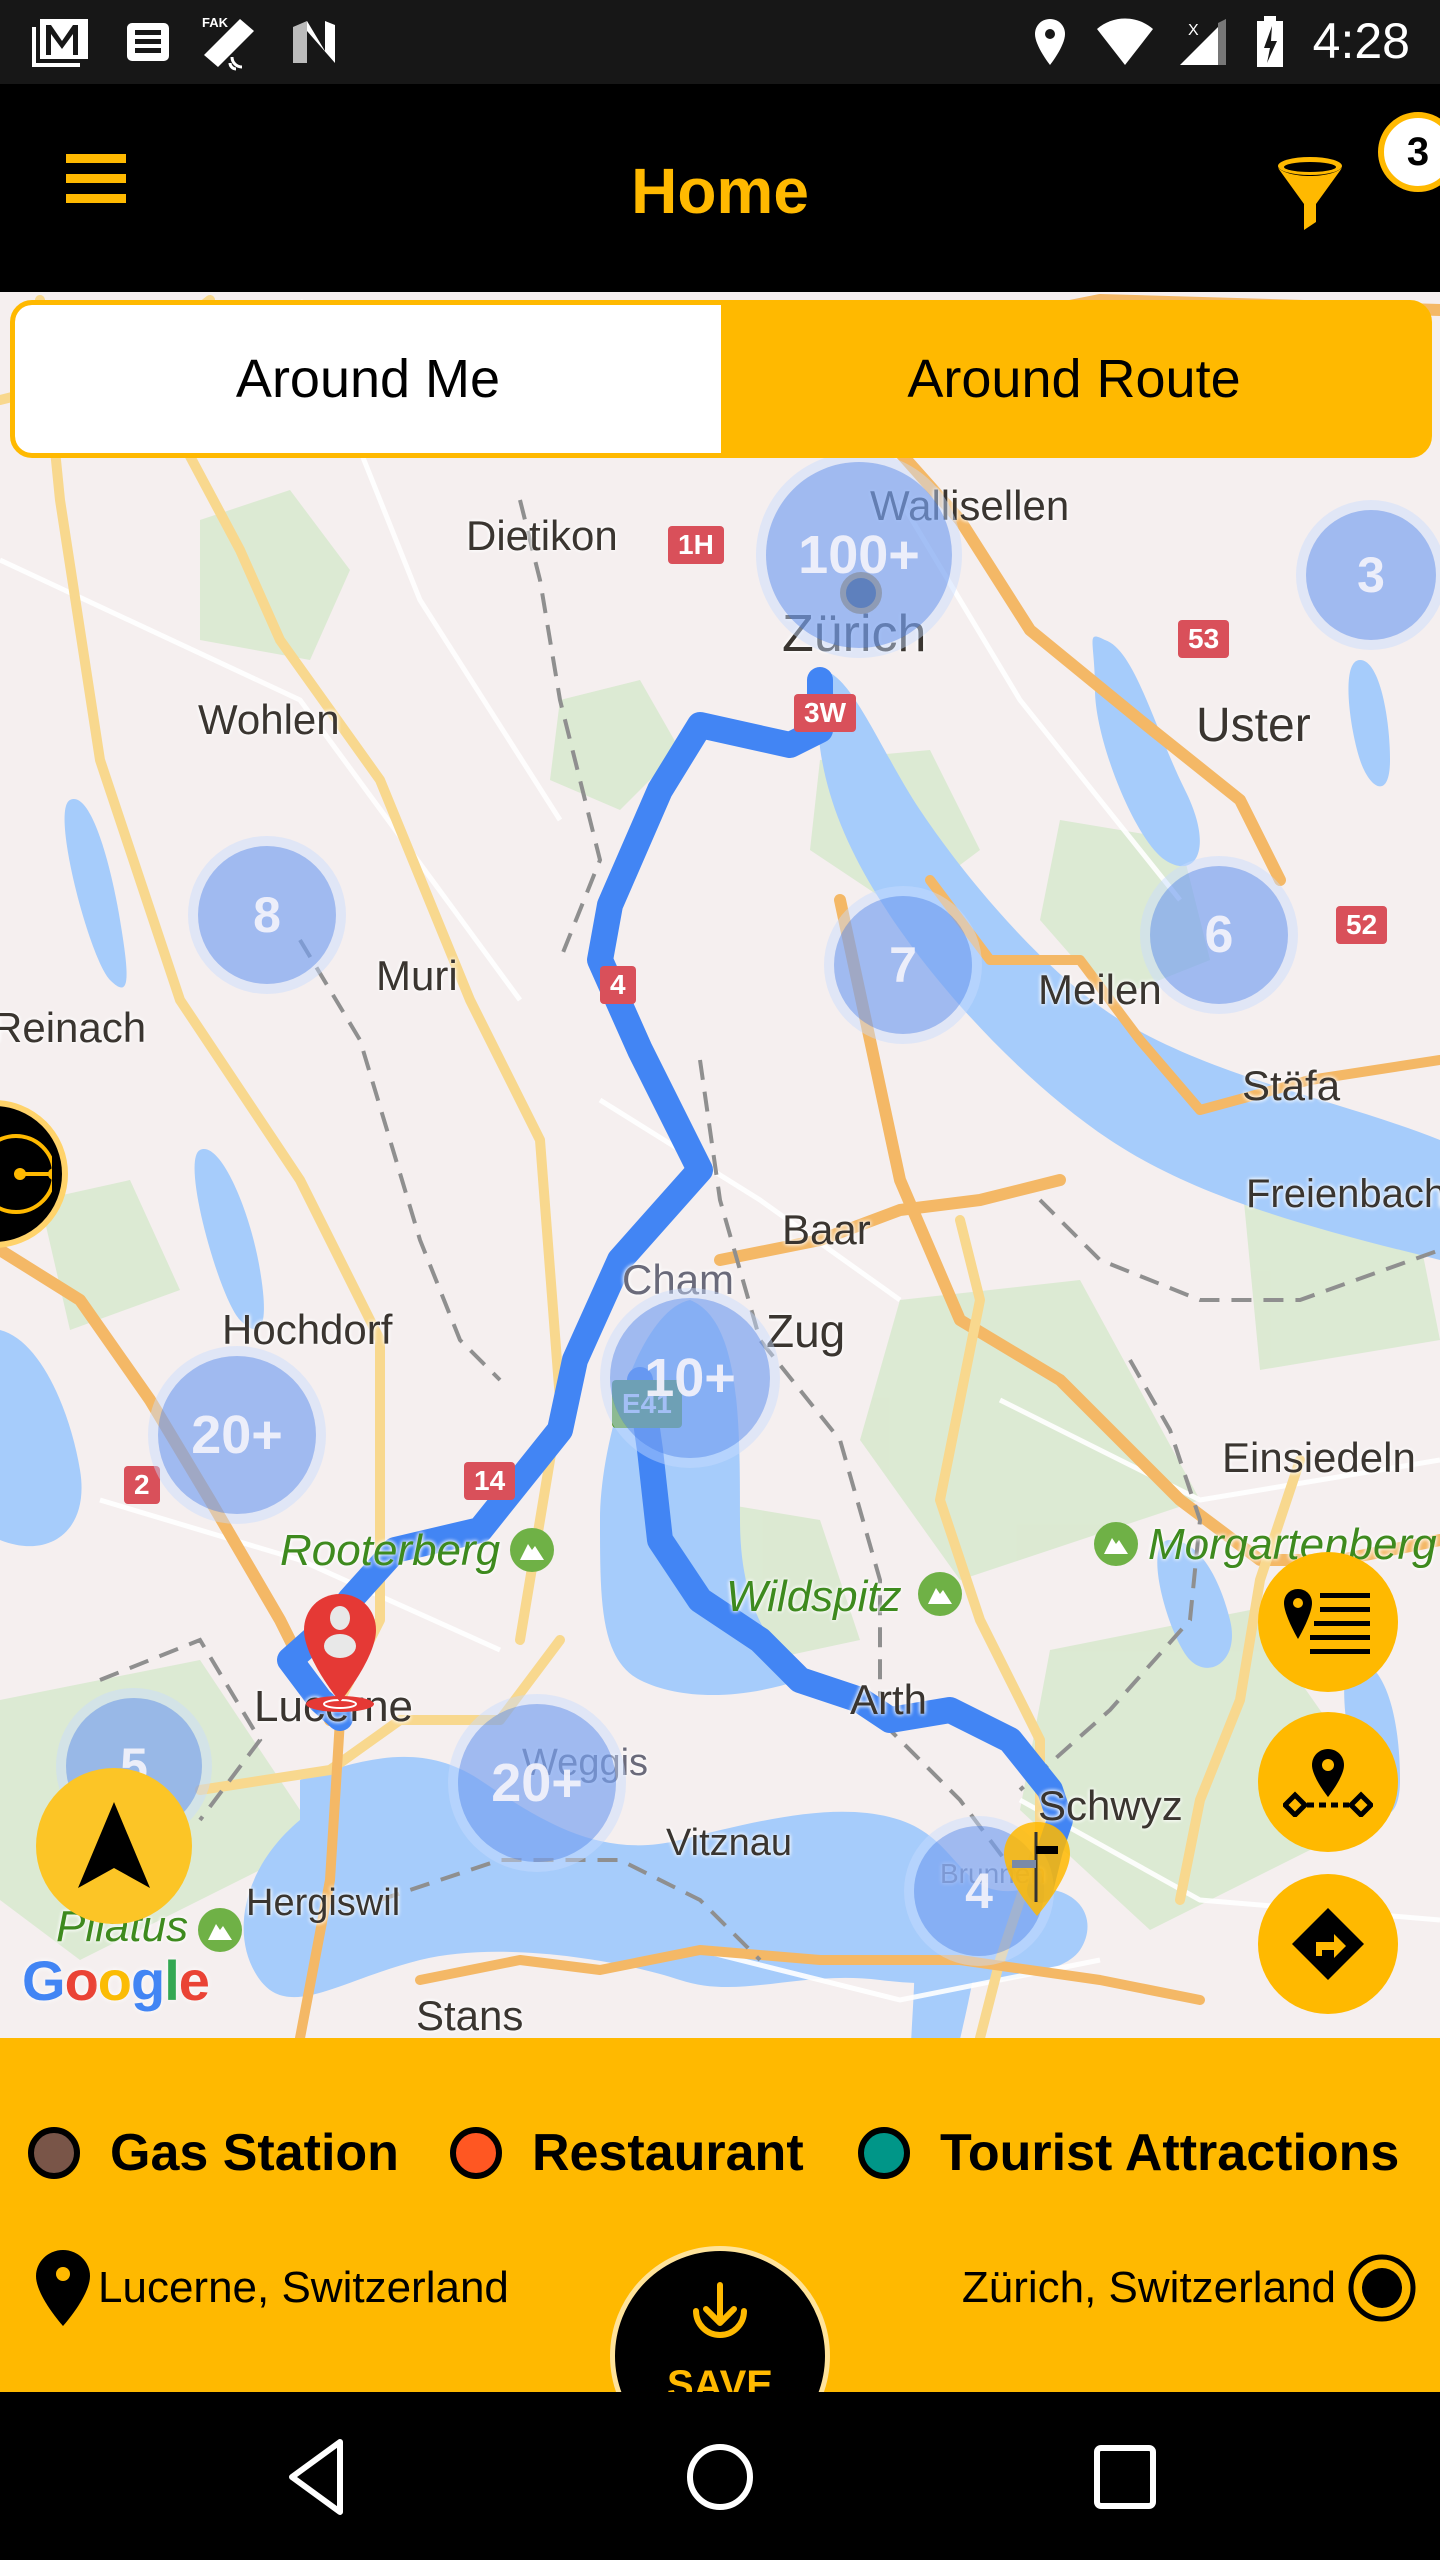 Image resolution: width=1440 pixels, height=2560 pixels. Describe the element at coordinates (1382, 2288) in the screenshot. I see `destination-target-icon` at that location.